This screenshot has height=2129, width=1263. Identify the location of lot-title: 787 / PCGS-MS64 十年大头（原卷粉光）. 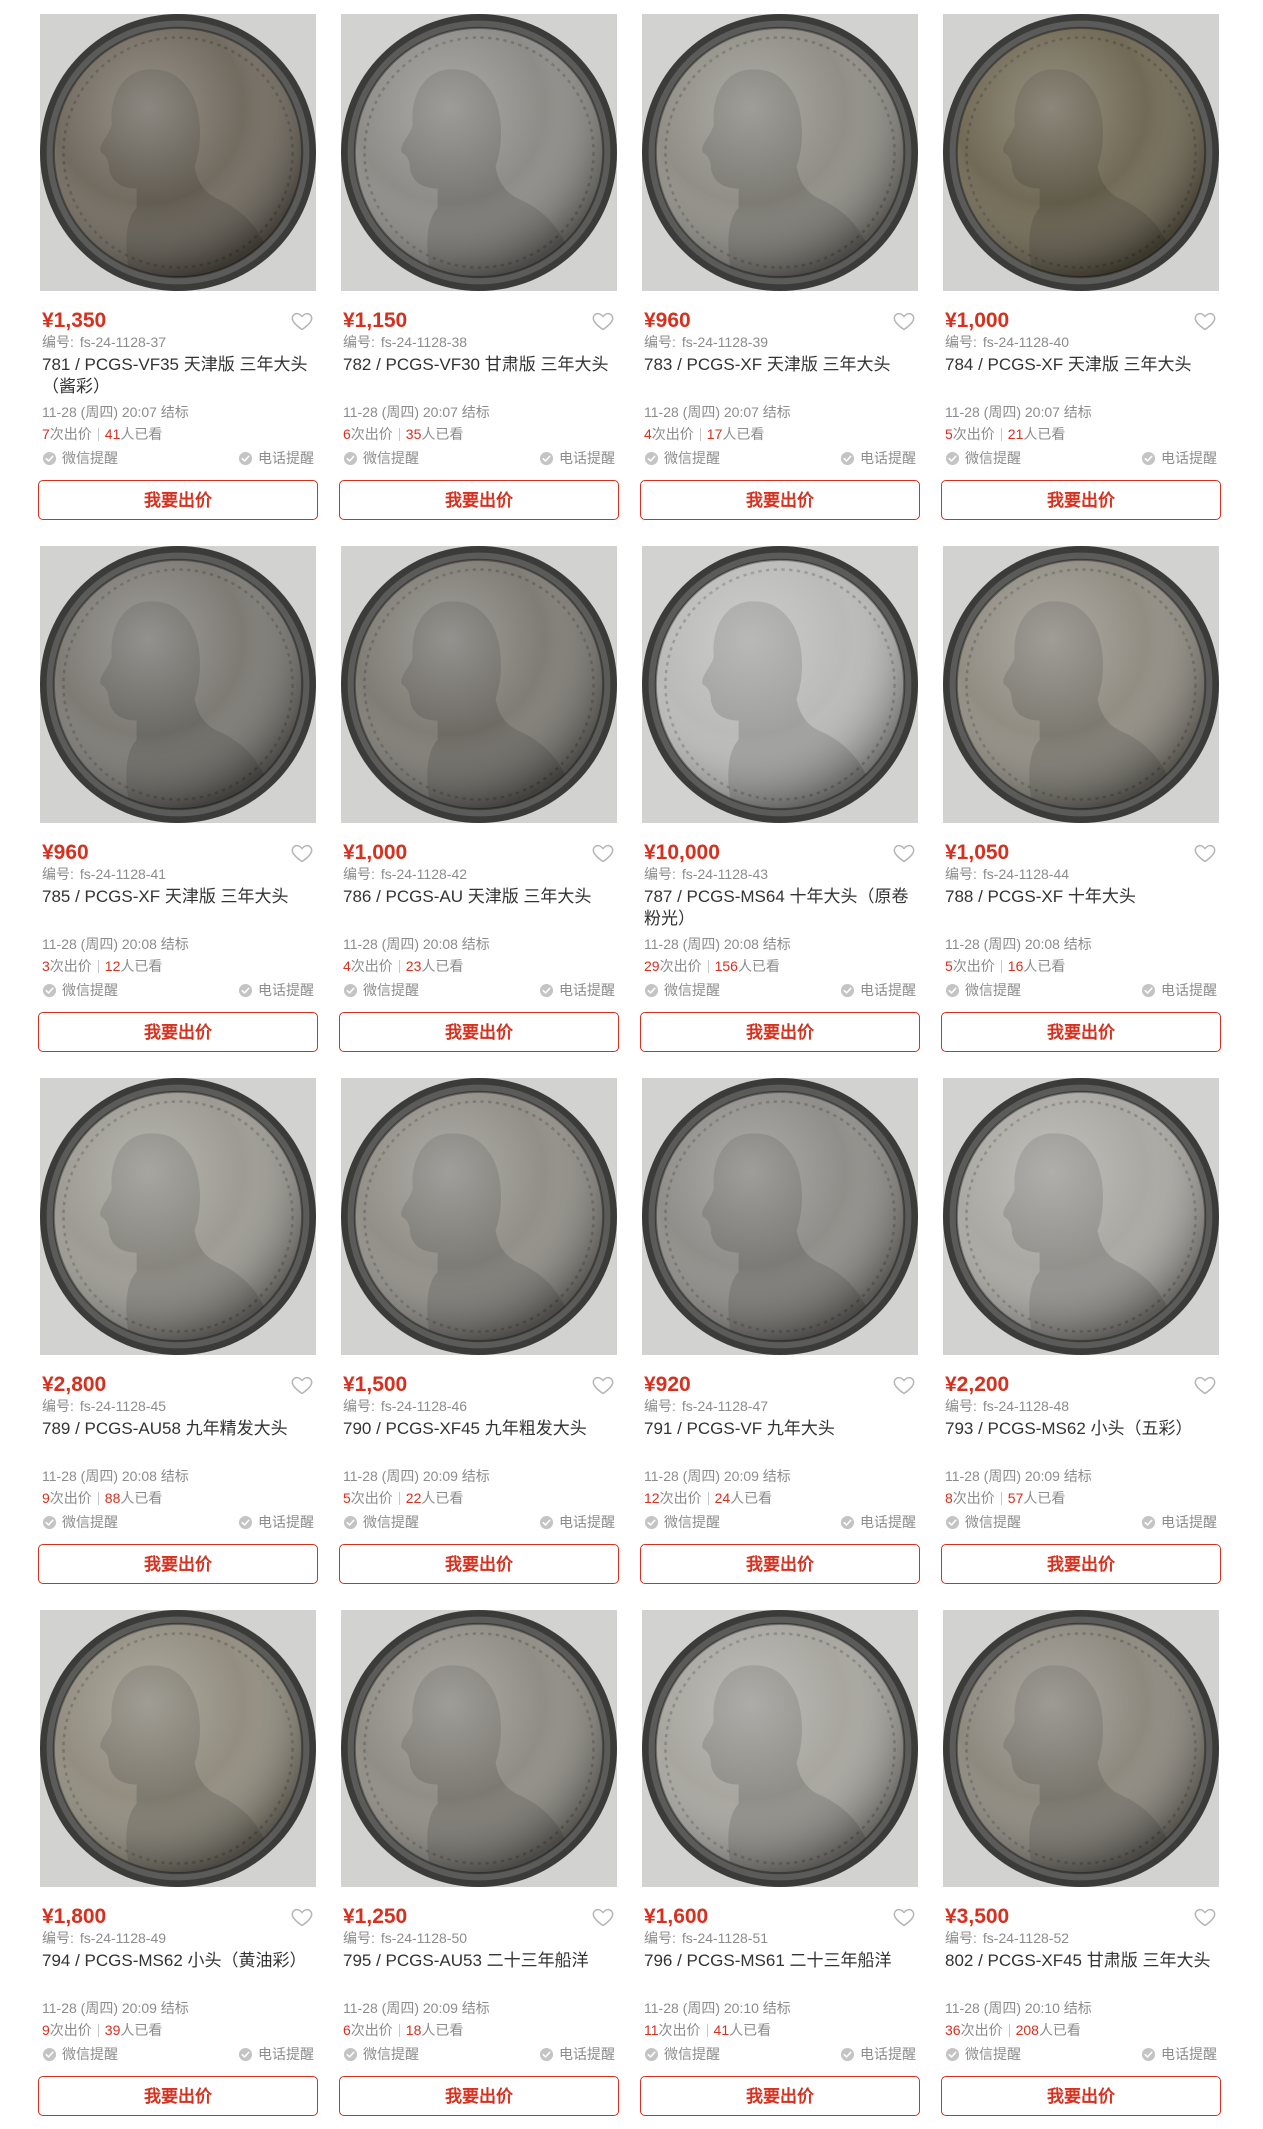
(780, 908).